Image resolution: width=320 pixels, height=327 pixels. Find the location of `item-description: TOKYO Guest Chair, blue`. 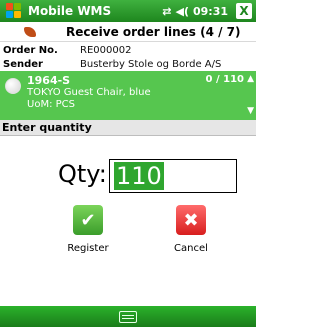

item-description: TOKYO Guest Chair, blue is located at coordinates (89, 92).